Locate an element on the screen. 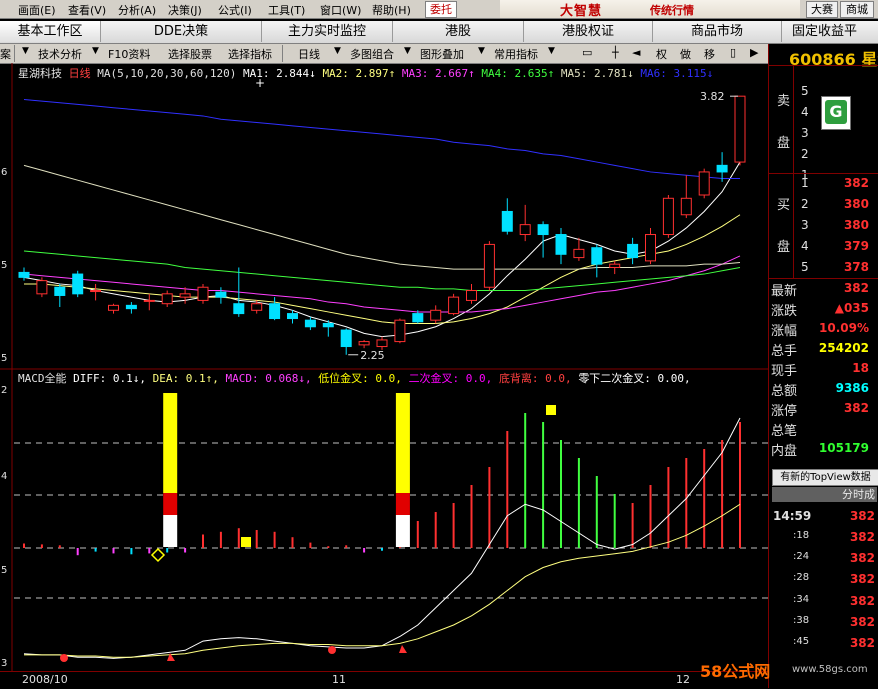 The height and width of the screenshot is (689, 878). ma3-value: MA3: 2.667↑ is located at coordinates (438, 73).